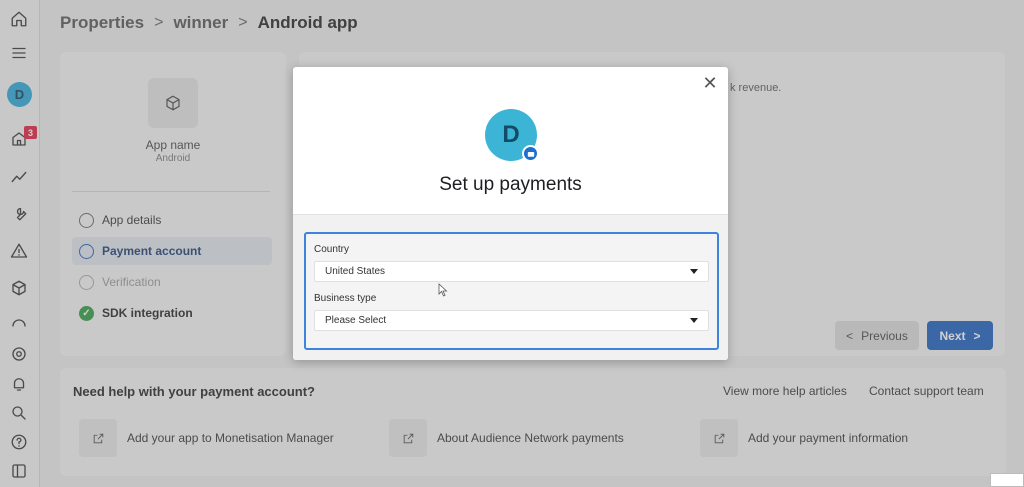 The image size is (1024, 487). What do you see at coordinates (332, 249) in the screenshot?
I see `country-label: Country` at bounding box center [332, 249].